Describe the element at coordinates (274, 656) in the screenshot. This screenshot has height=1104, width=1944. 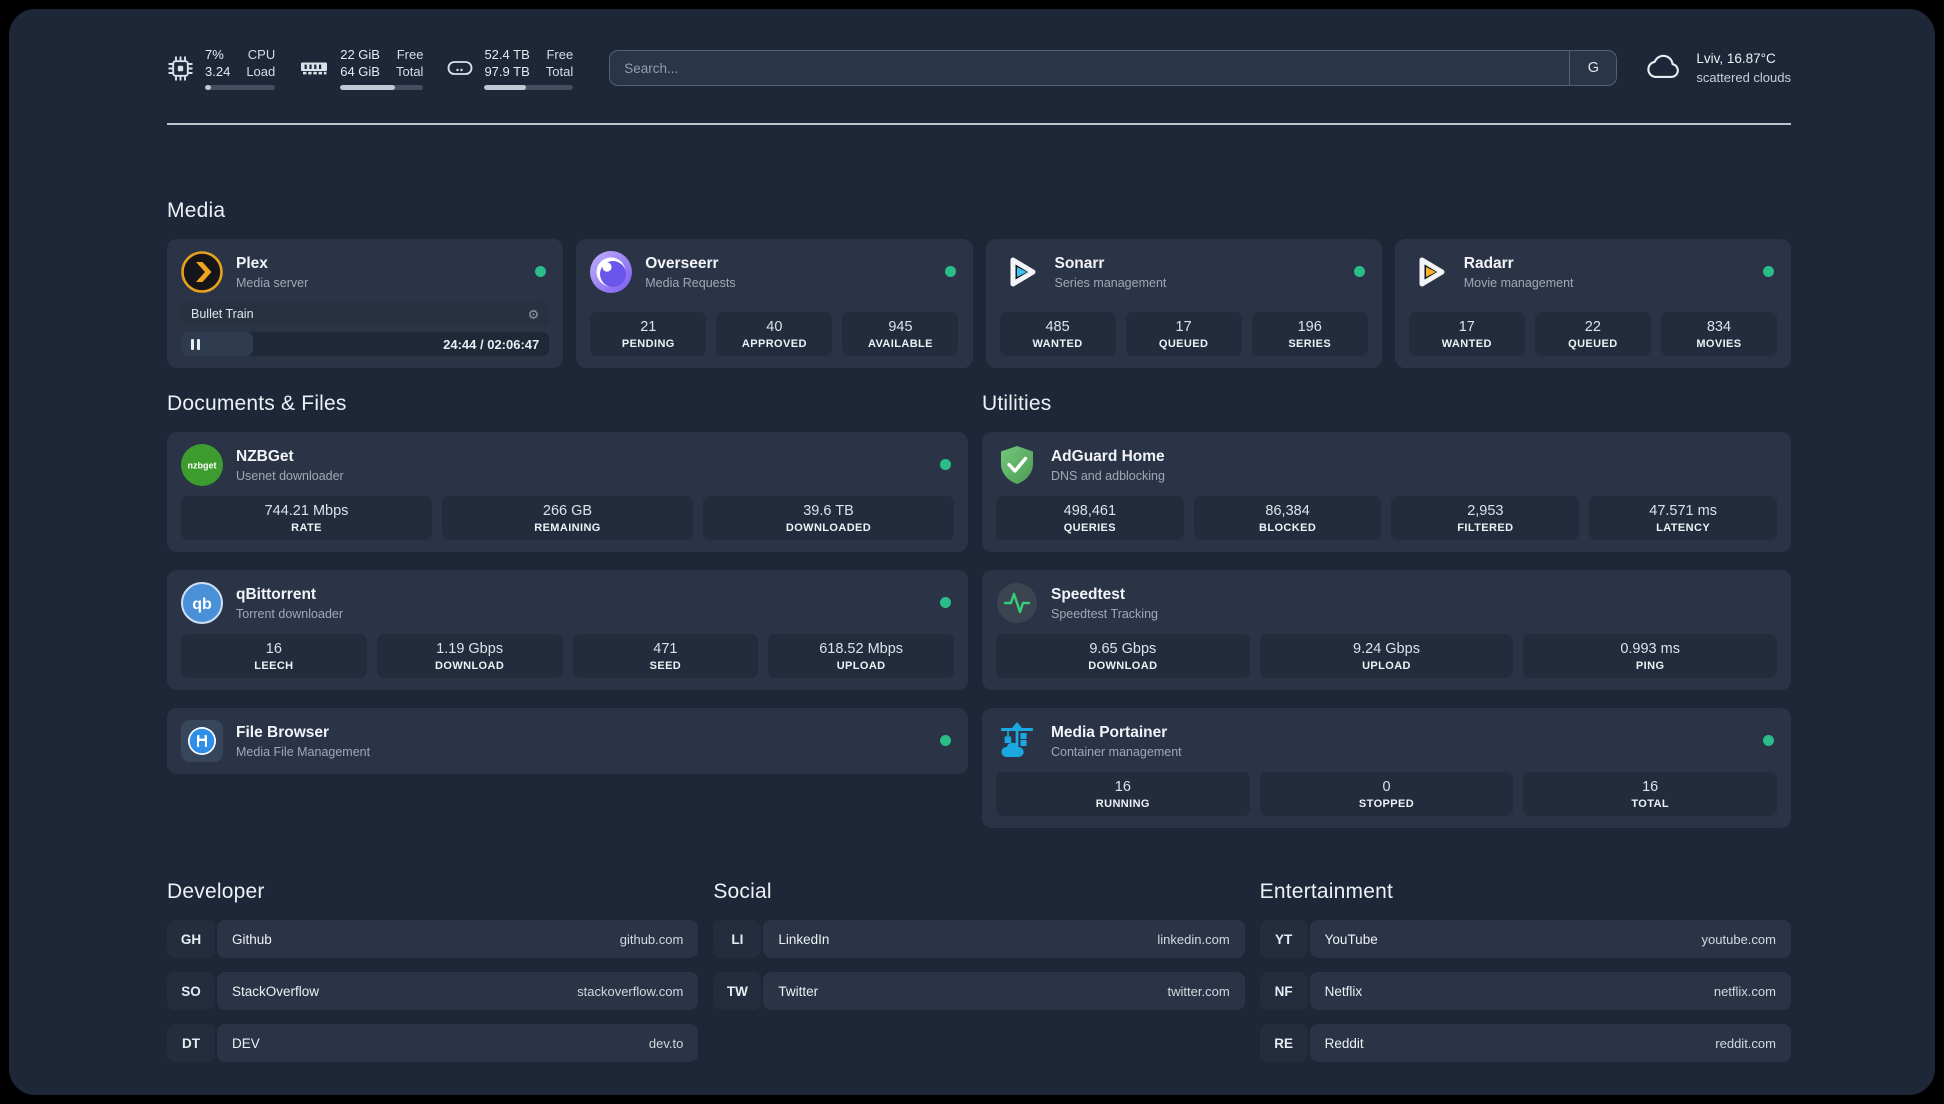
I see `stat-box: 16 LEECH` at that location.